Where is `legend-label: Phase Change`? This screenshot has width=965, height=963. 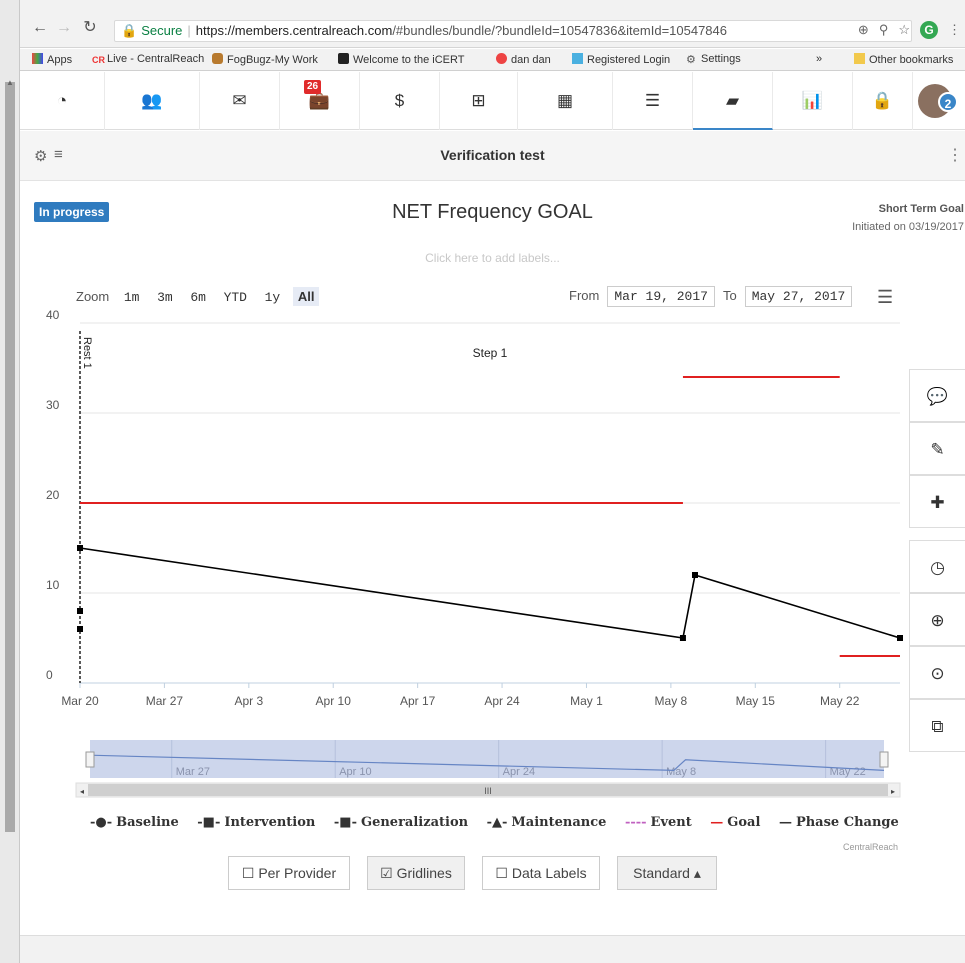 legend-label: Phase Change is located at coordinates (847, 822).